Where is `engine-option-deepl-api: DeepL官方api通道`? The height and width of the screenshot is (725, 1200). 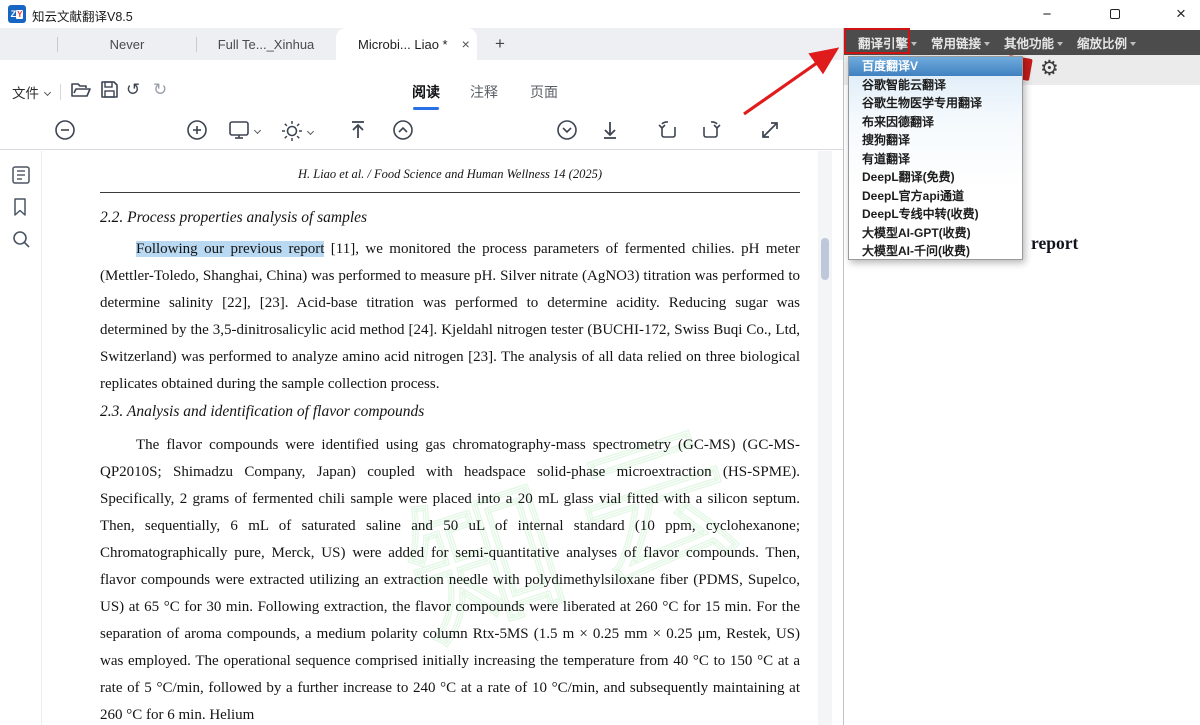
engine-option-deepl-api: DeepL官方api通道 is located at coordinates (935, 196).